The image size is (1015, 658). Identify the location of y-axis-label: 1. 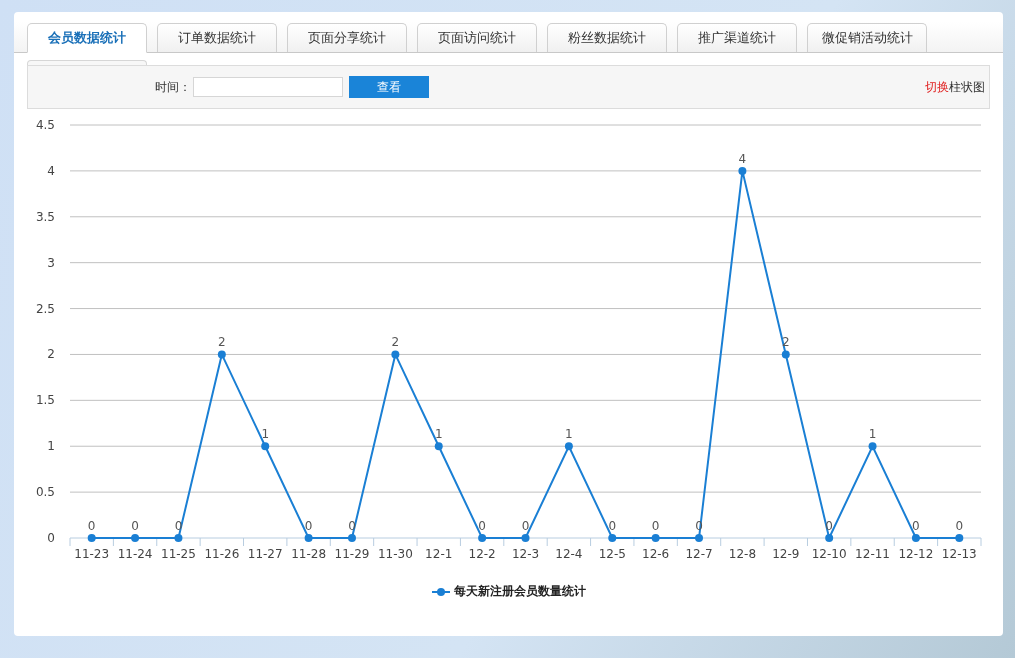
(51, 446).